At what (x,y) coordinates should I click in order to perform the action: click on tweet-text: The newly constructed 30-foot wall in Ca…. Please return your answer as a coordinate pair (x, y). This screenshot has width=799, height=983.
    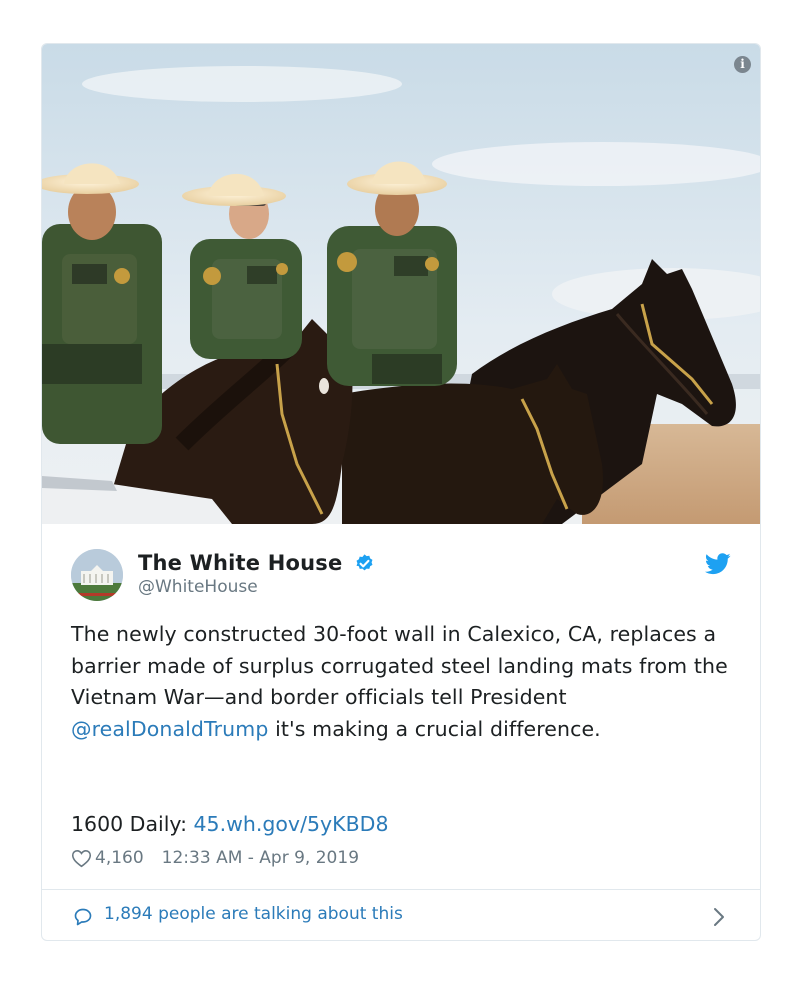
    Looking at the image, I should click on (405, 682).